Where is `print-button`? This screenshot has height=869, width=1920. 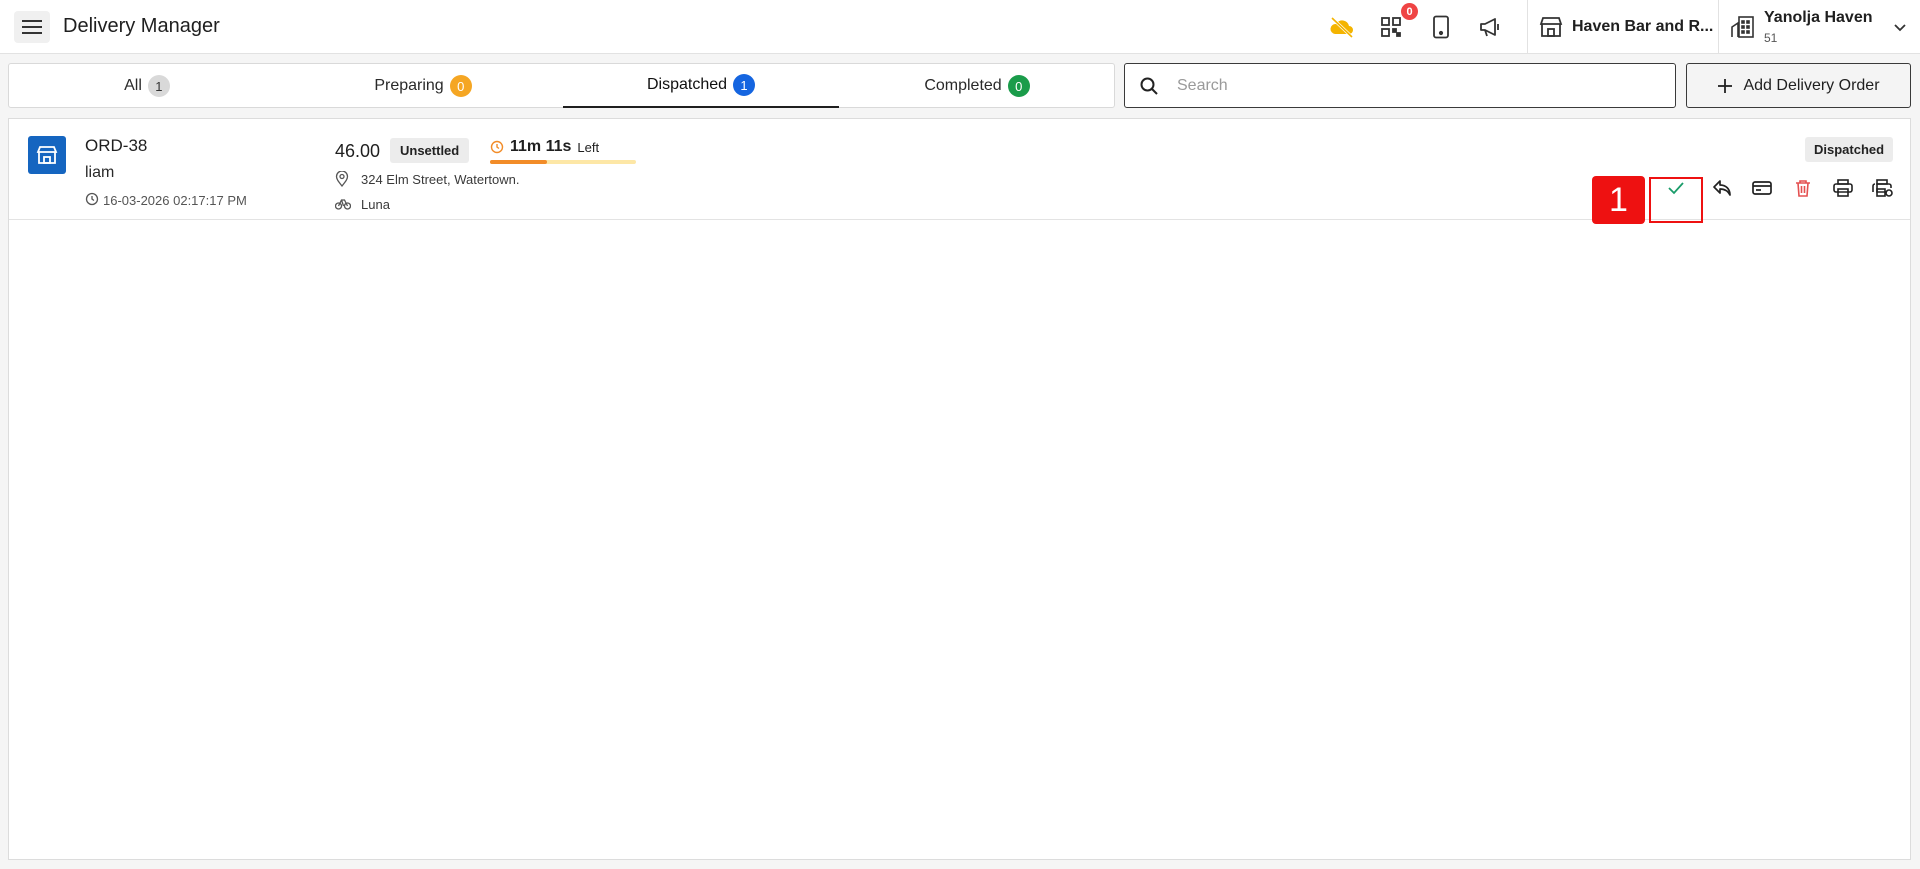 print-button is located at coordinates (1843, 188).